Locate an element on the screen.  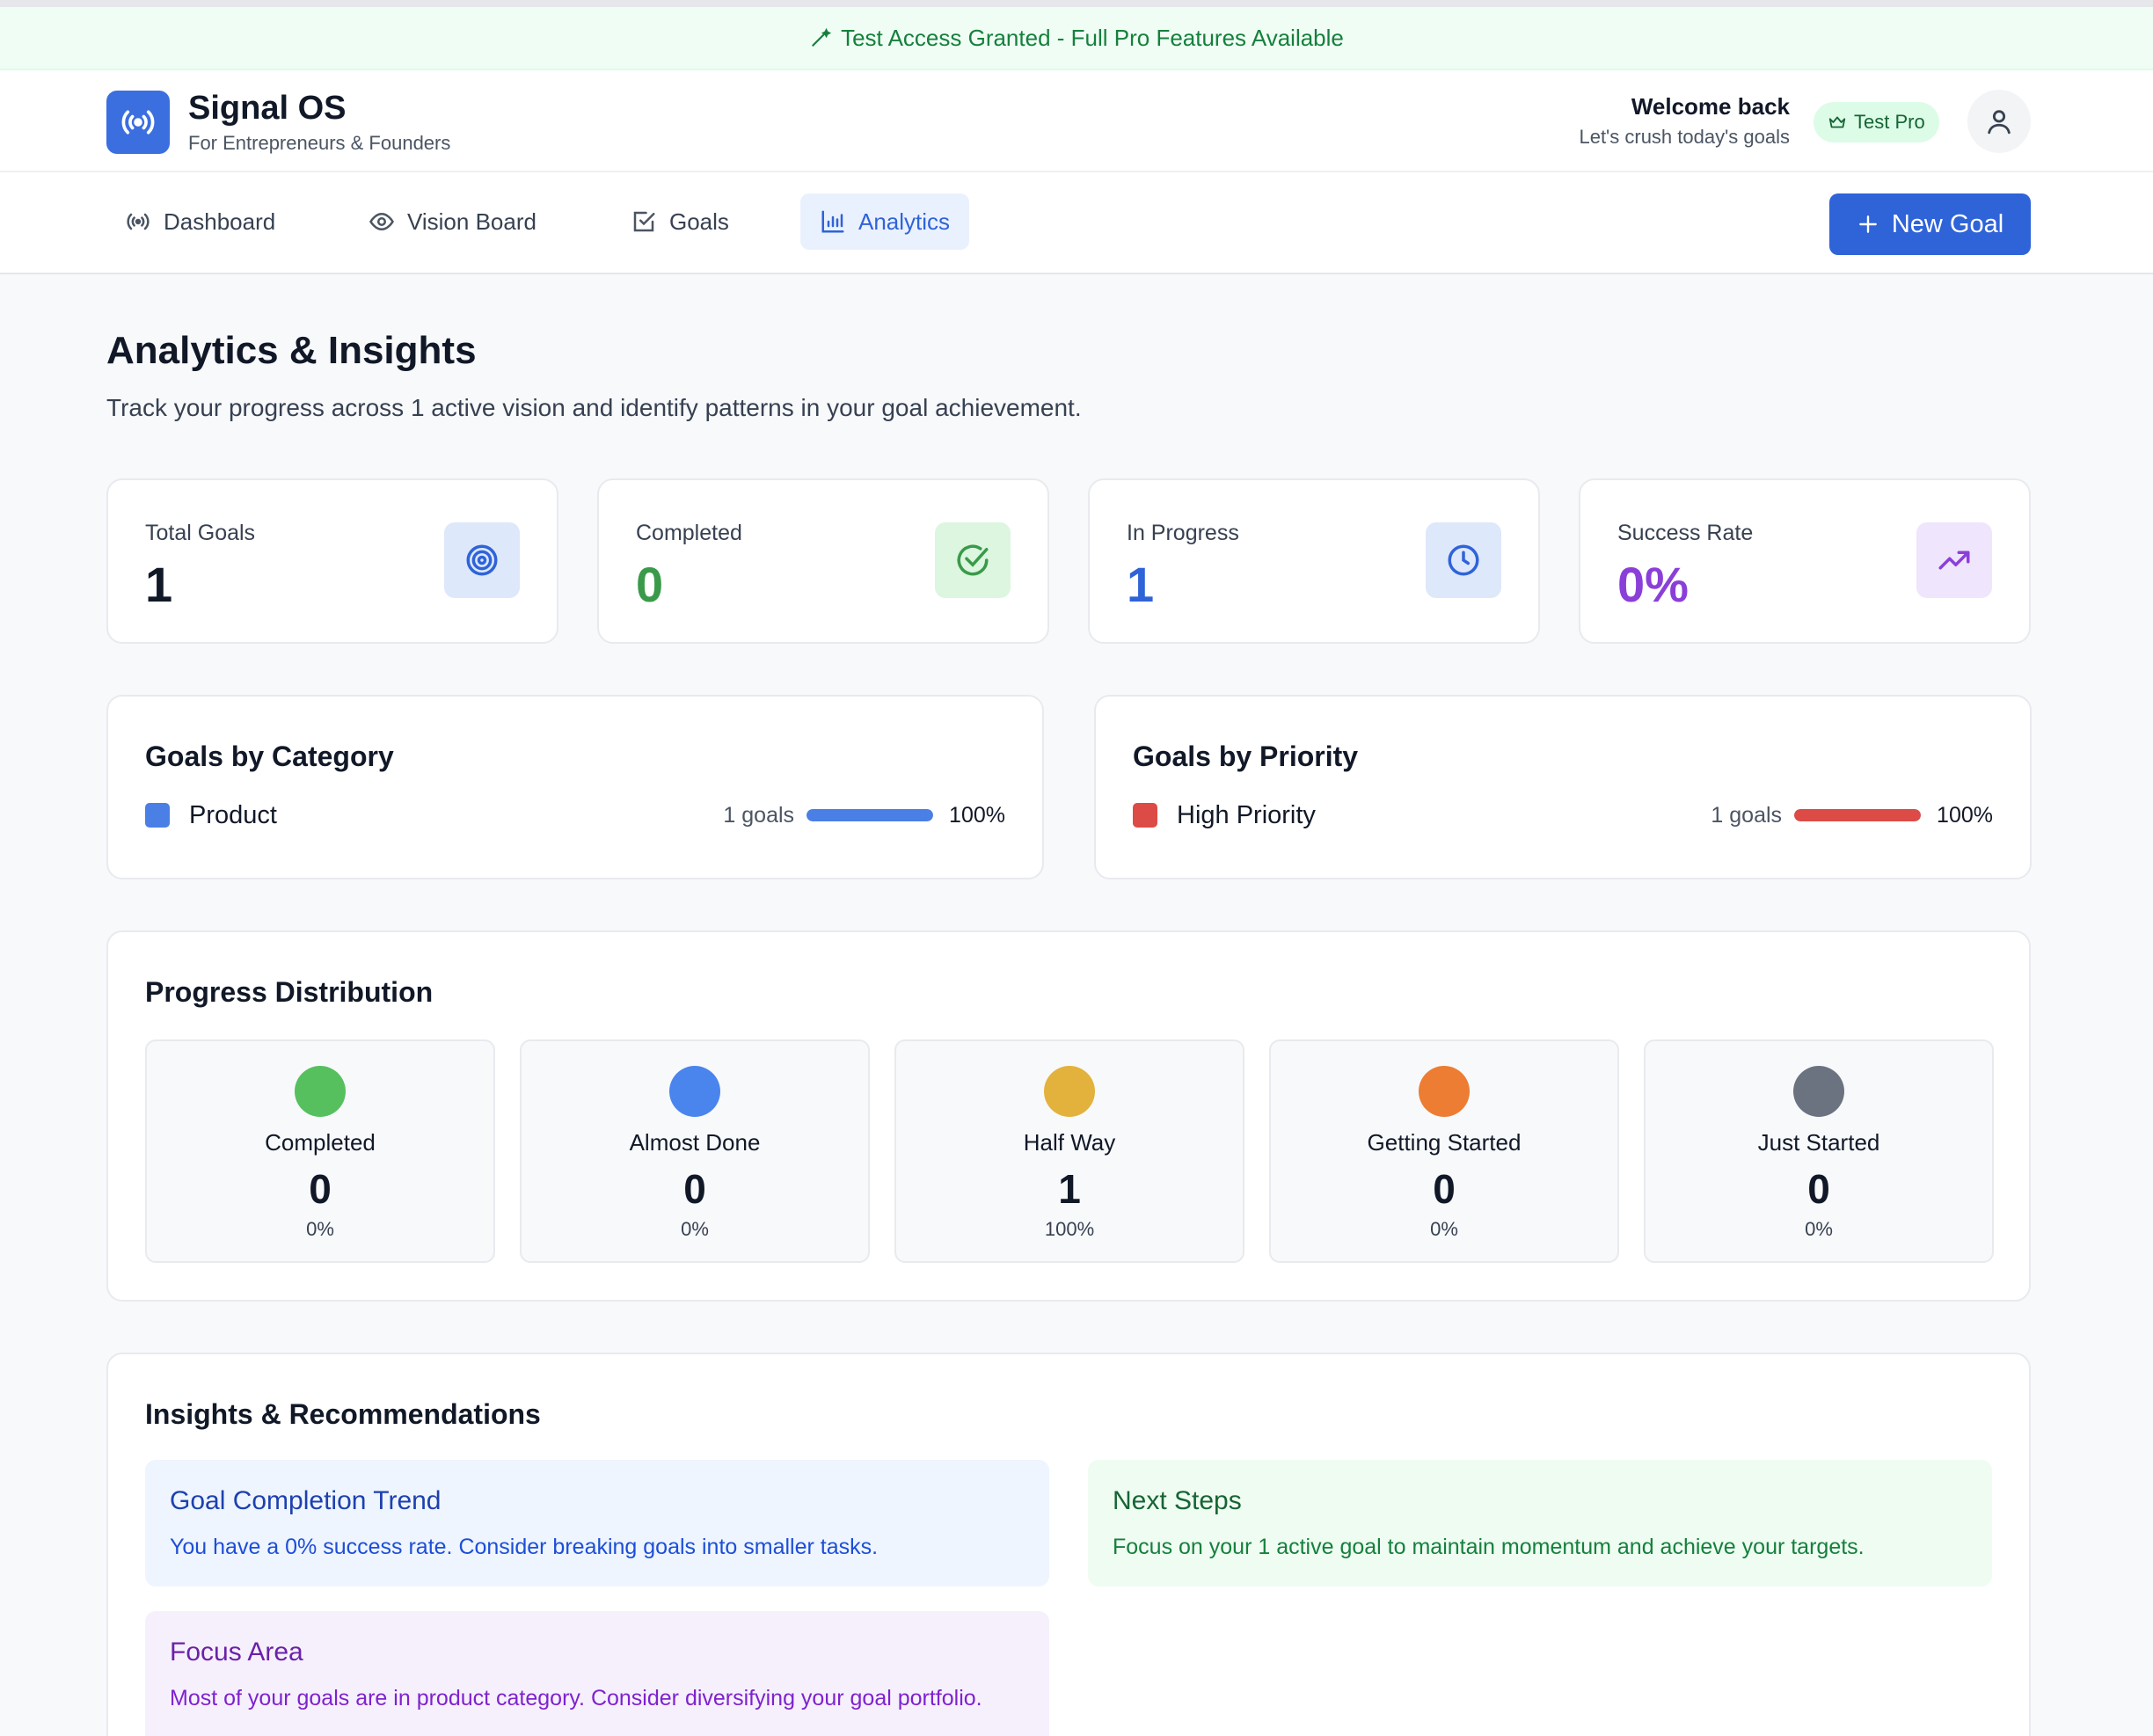
distribution-label: Getting Started is located at coordinates (1445, 1143).